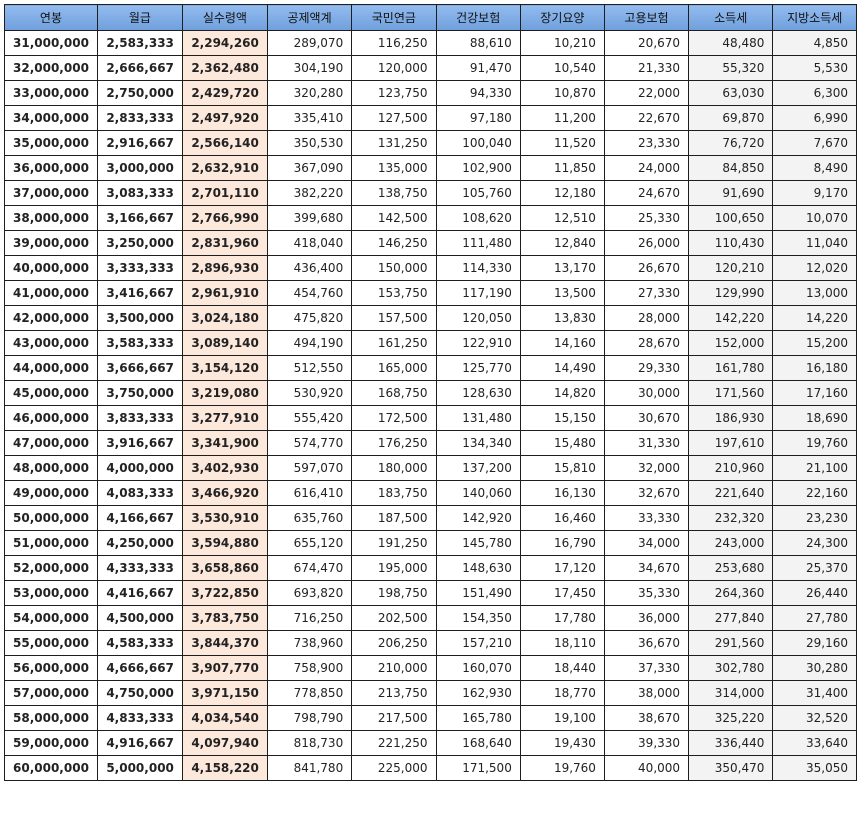 The height and width of the screenshot is (817, 857). What do you see at coordinates (139, 43) in the screenshot?
I see `cell-monthly: 2,583,333` at bounding box center [139, 43].